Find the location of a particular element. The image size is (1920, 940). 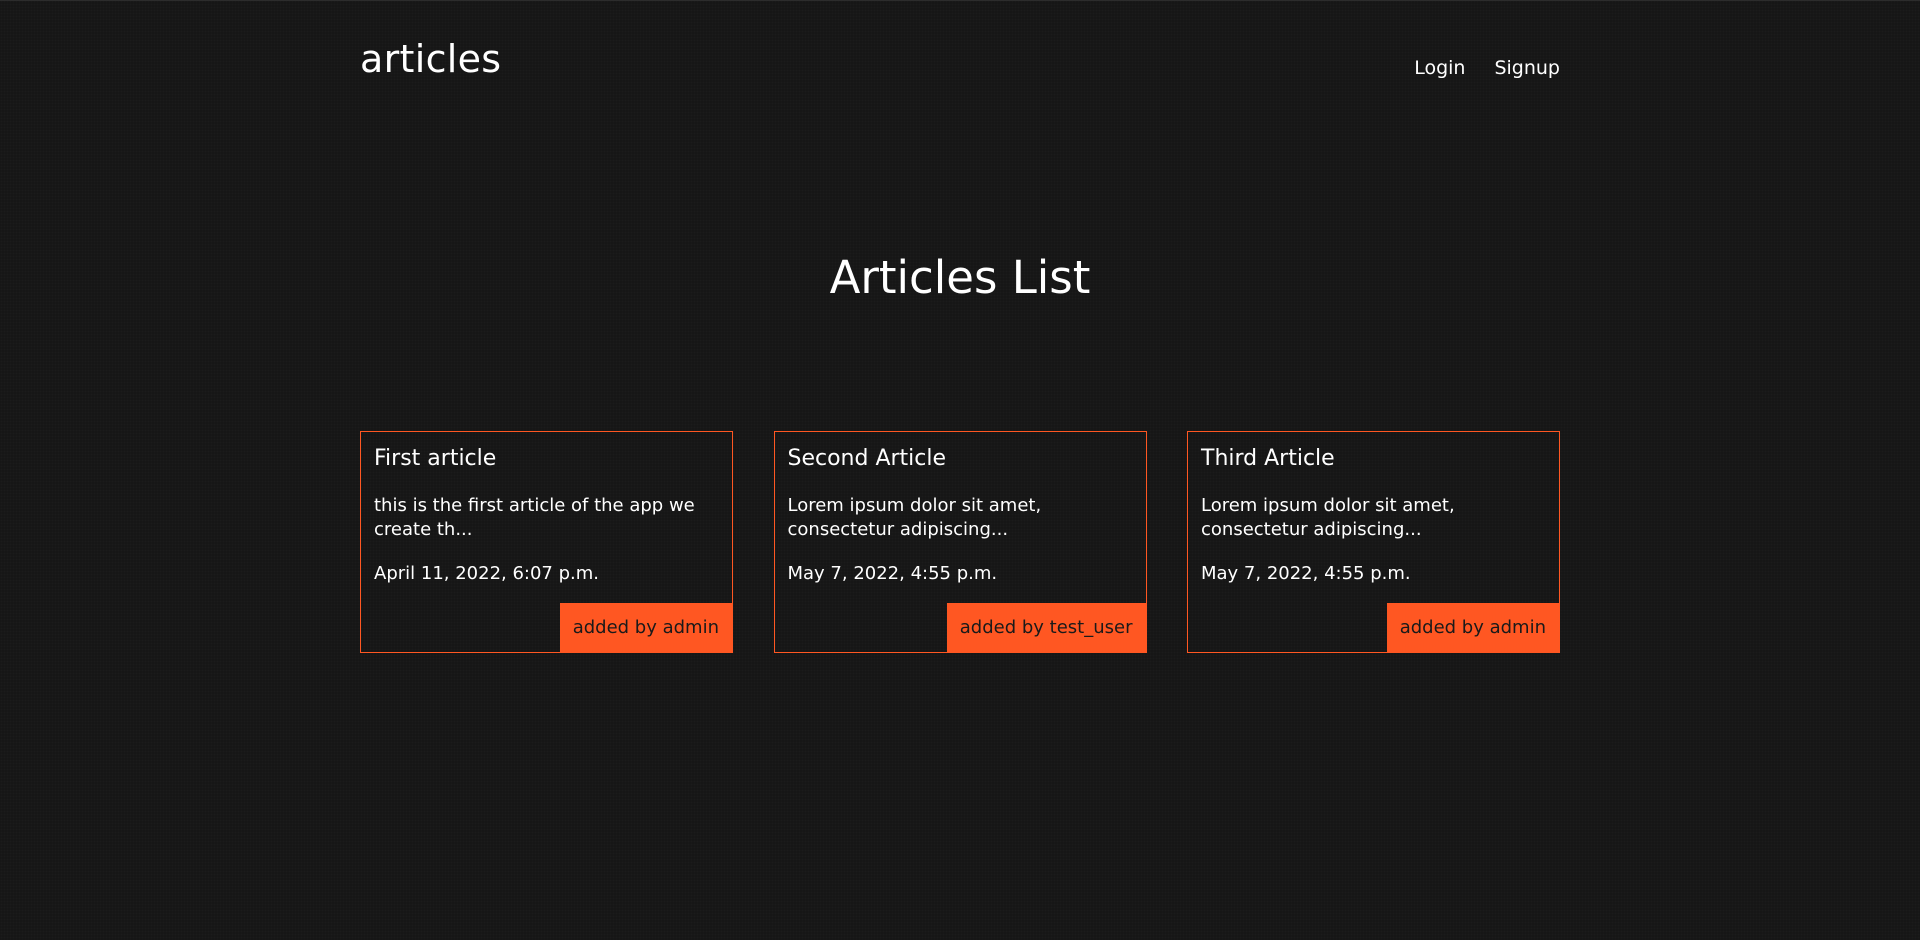

main-nav: Login Signup is located at coordinates (1487, 68).